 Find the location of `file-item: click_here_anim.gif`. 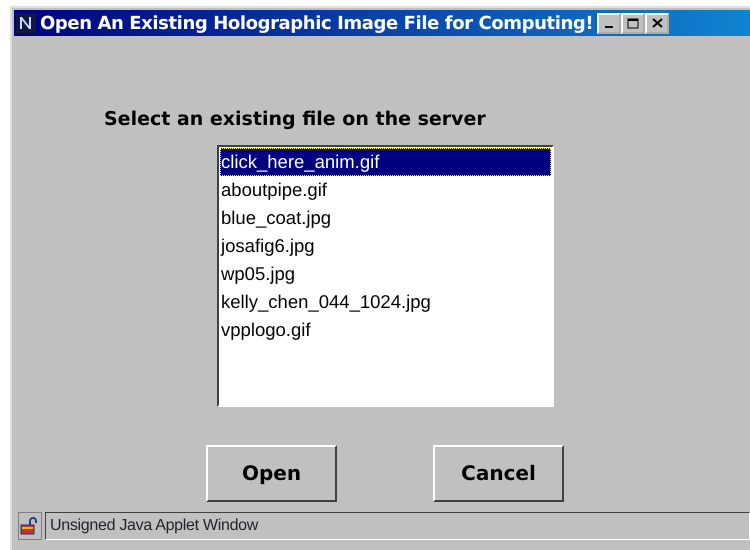

file-item: click_here_anim.gif is located at coordinates (385, 162).